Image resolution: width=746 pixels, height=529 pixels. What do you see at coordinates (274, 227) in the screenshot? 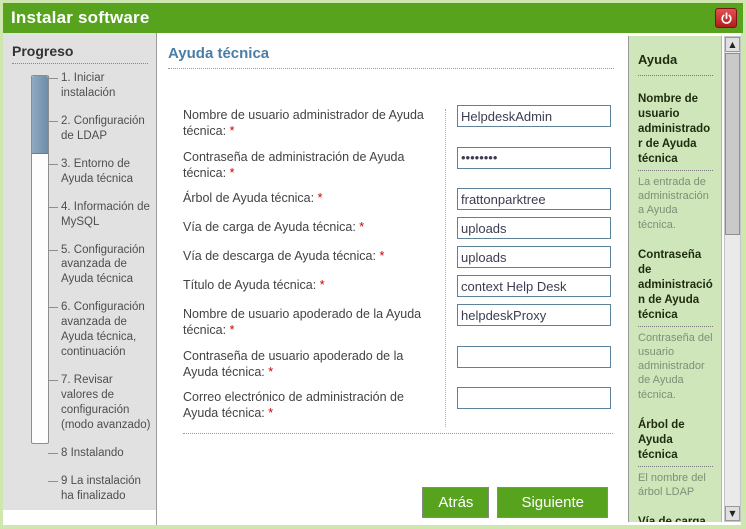
I see `field-label: Vía de carga de Ayuda técnica: *` at bounding box center [274, 227].